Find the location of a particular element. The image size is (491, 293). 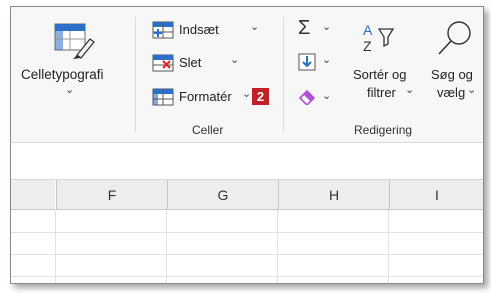

column-header-f: F is located at coordinates (111, 195).